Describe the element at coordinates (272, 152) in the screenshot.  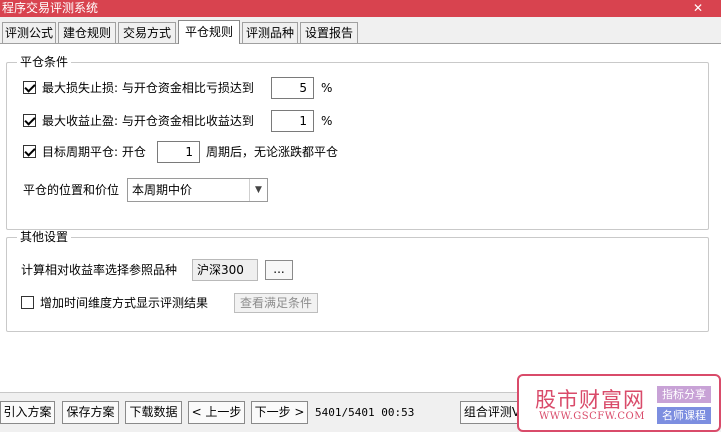
I see `target-period-suffix: 周期后，无论涨跌都平仓` at that location.